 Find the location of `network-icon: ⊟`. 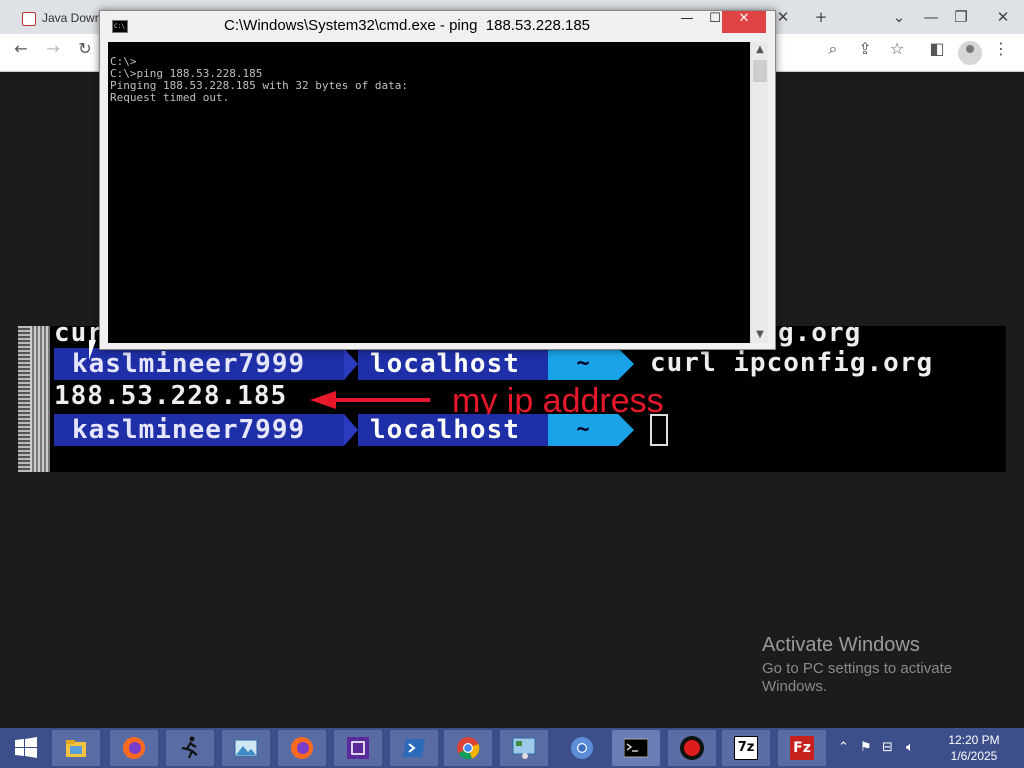

network-icon: ⊟ is located at coordinates (887, 747).